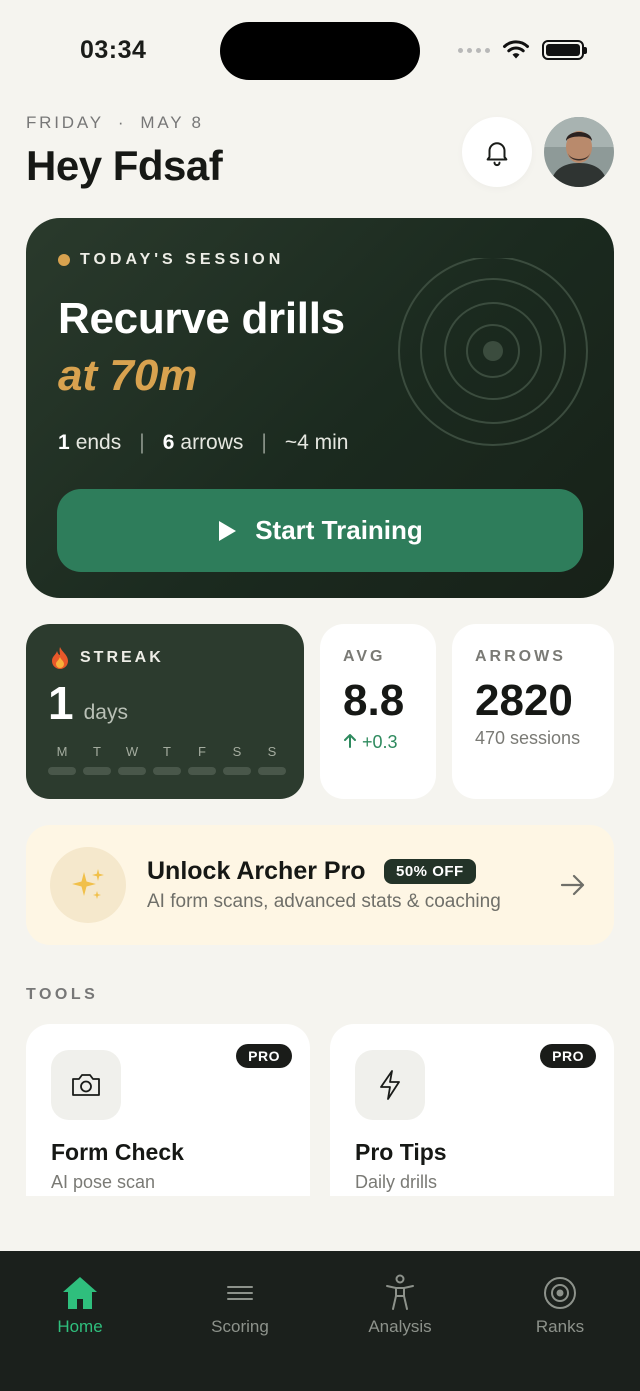  I want to click on lightning-icon, so click(390, 1085).